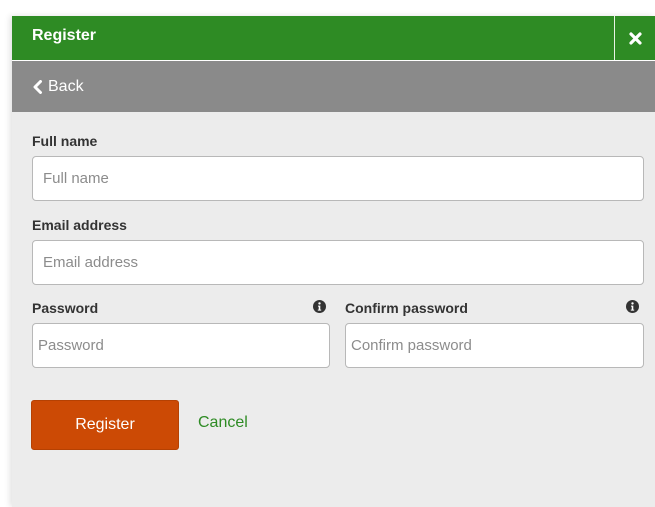  Describe the element at coordinates (632, 306) in the screenshot. I see `confirm-password-info-icon` at that location.